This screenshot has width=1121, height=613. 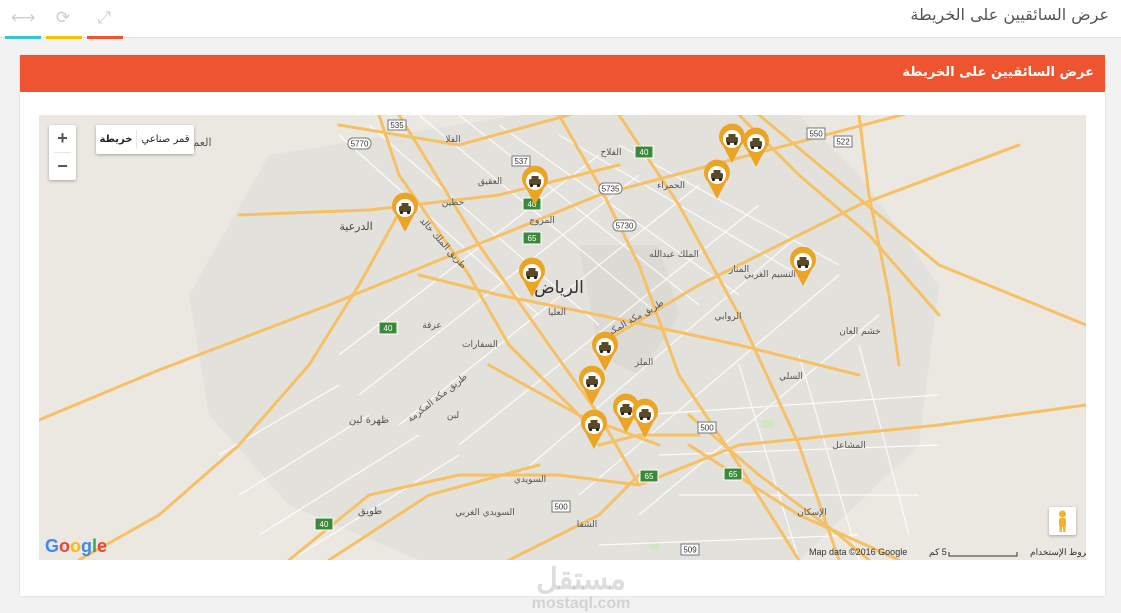 I want to click on street-view-pegman, so click(x=1062, y=521).